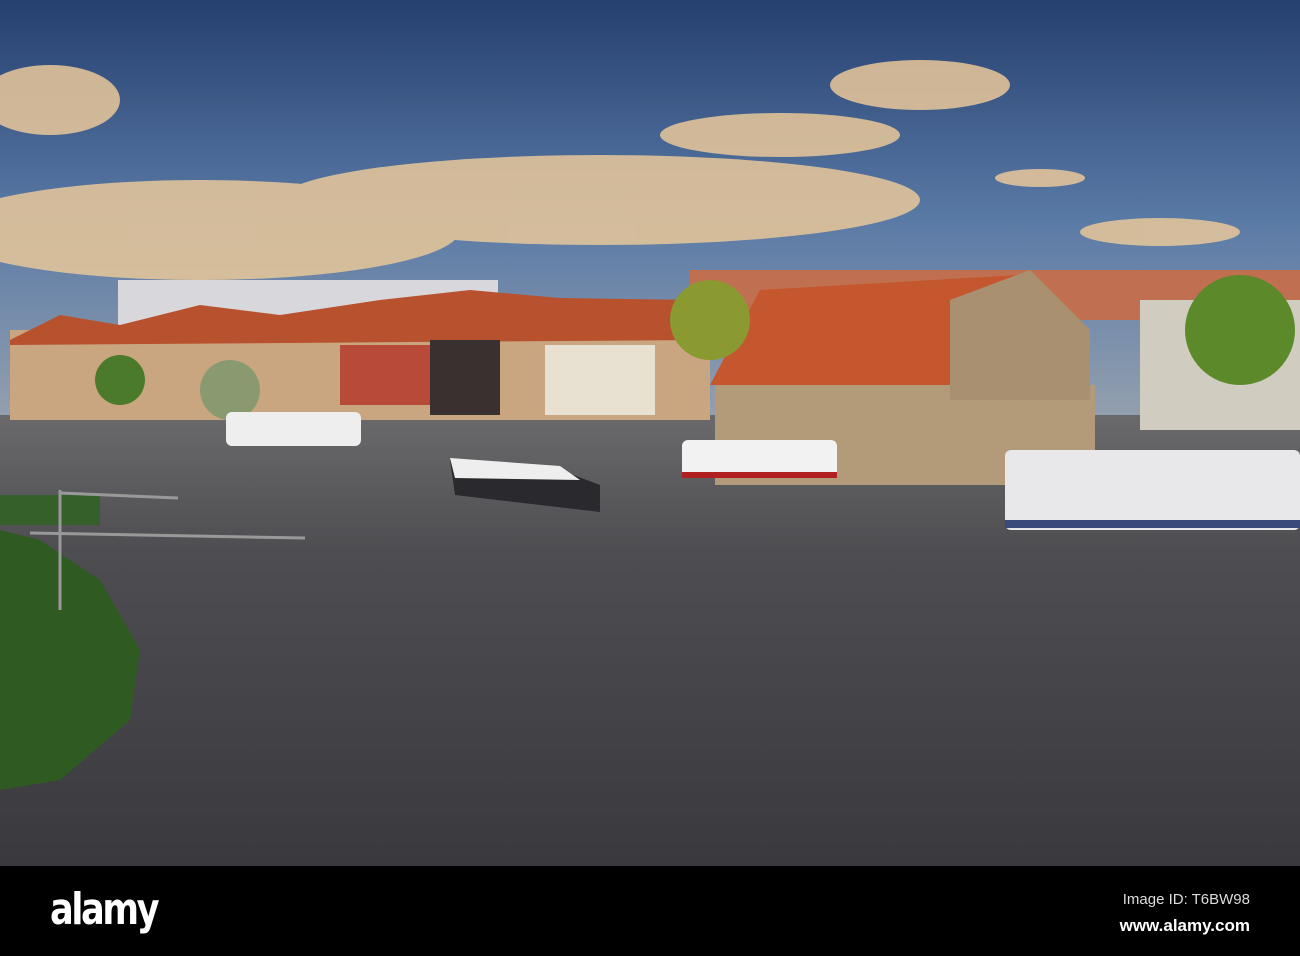 The width and height of the screenshot is (1300, 956). I want to click on watermark-url: www.alamy.com, so click(1184, 925).